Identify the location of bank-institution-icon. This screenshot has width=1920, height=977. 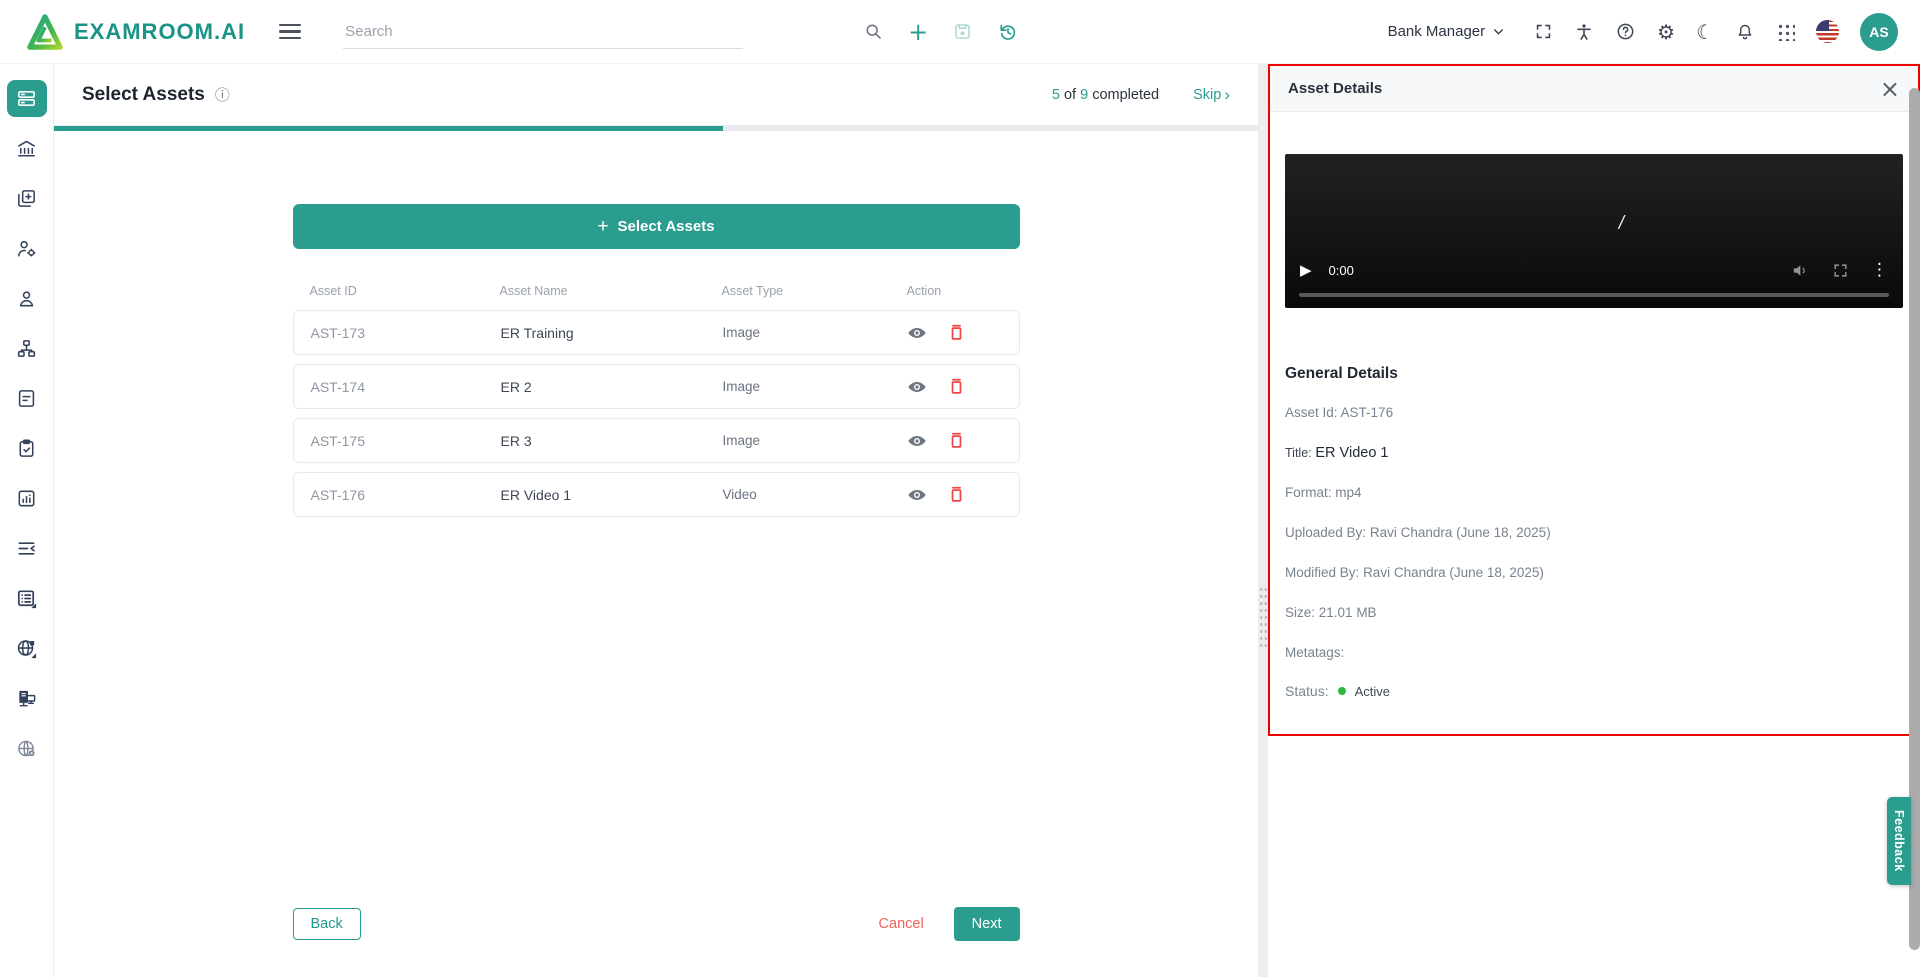
(26, 148).